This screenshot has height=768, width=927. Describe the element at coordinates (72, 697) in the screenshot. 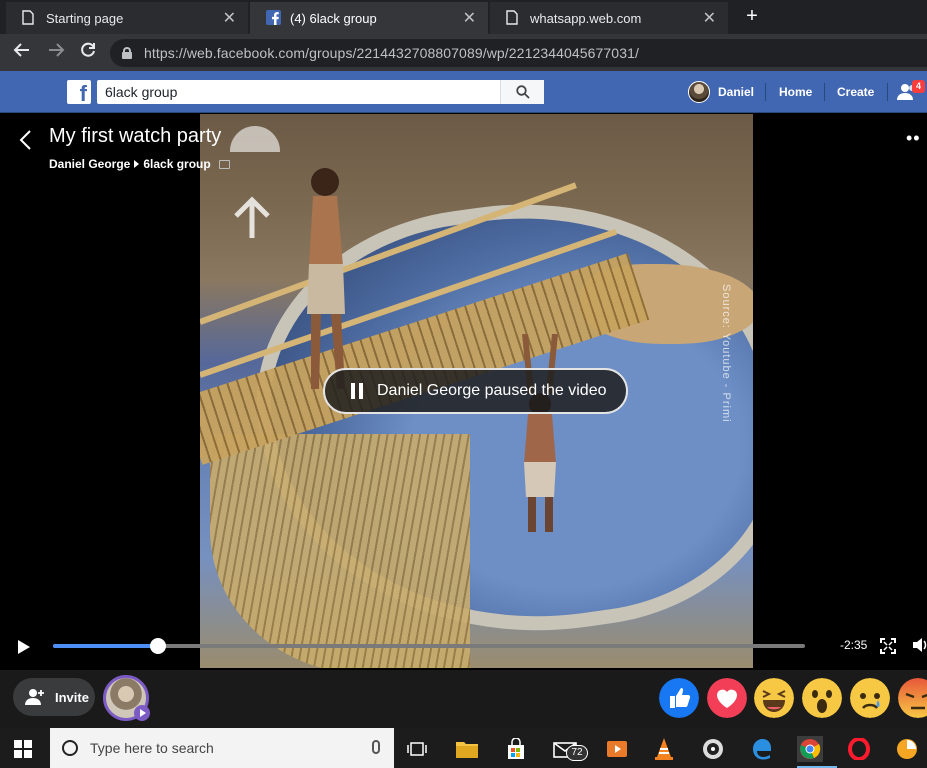

I see `invite-label: Invite` at that location.